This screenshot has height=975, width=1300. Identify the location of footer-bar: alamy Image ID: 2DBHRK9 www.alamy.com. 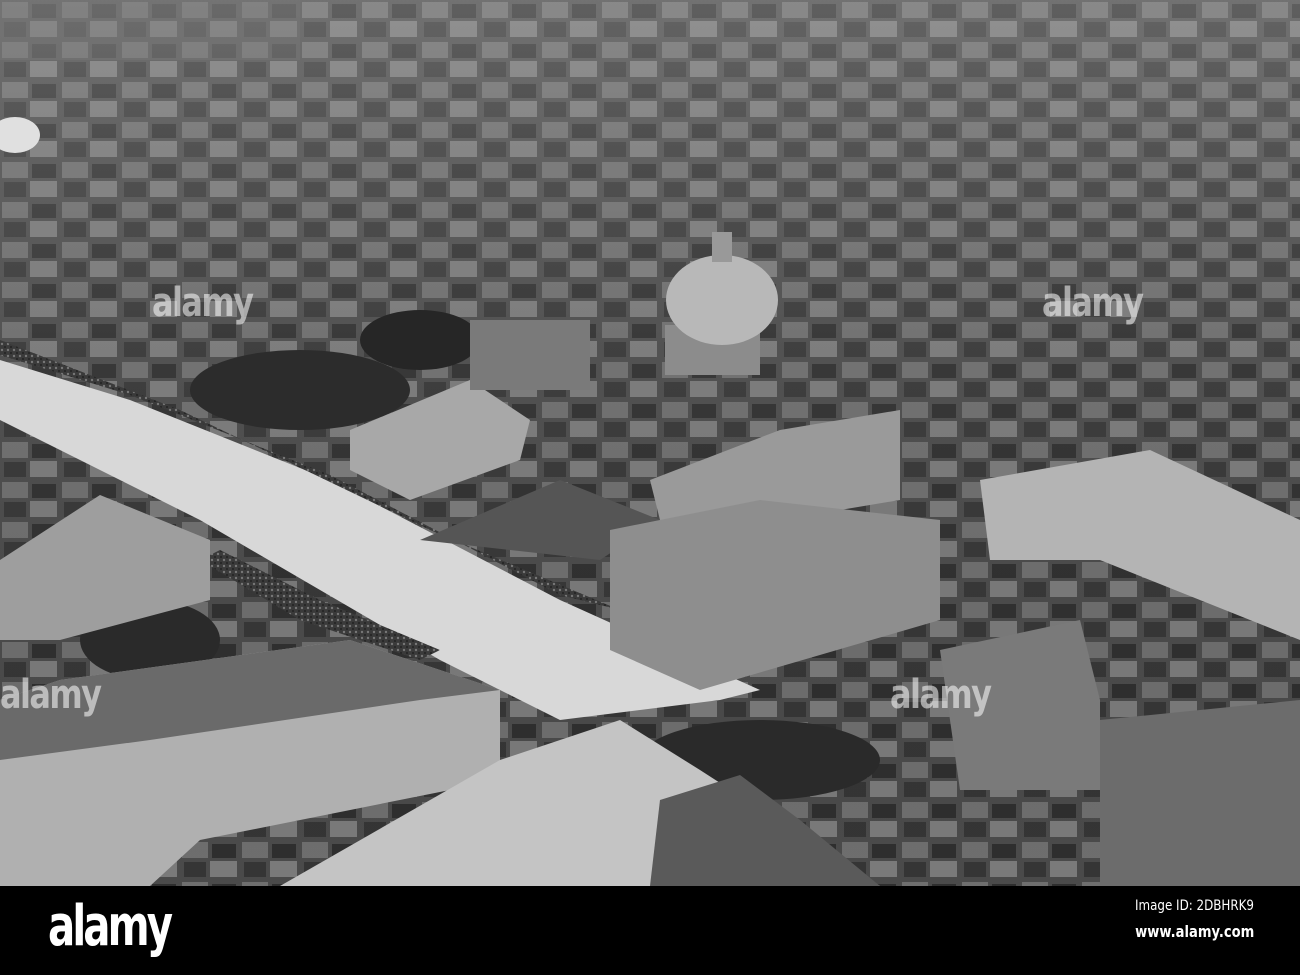
(650, 930).